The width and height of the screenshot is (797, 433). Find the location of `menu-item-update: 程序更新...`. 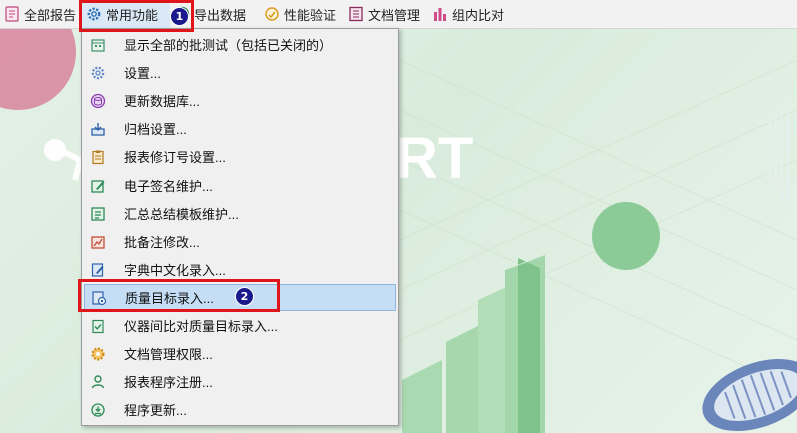

menu-item-update: 程序更新... is located at coordinates (240, 409).